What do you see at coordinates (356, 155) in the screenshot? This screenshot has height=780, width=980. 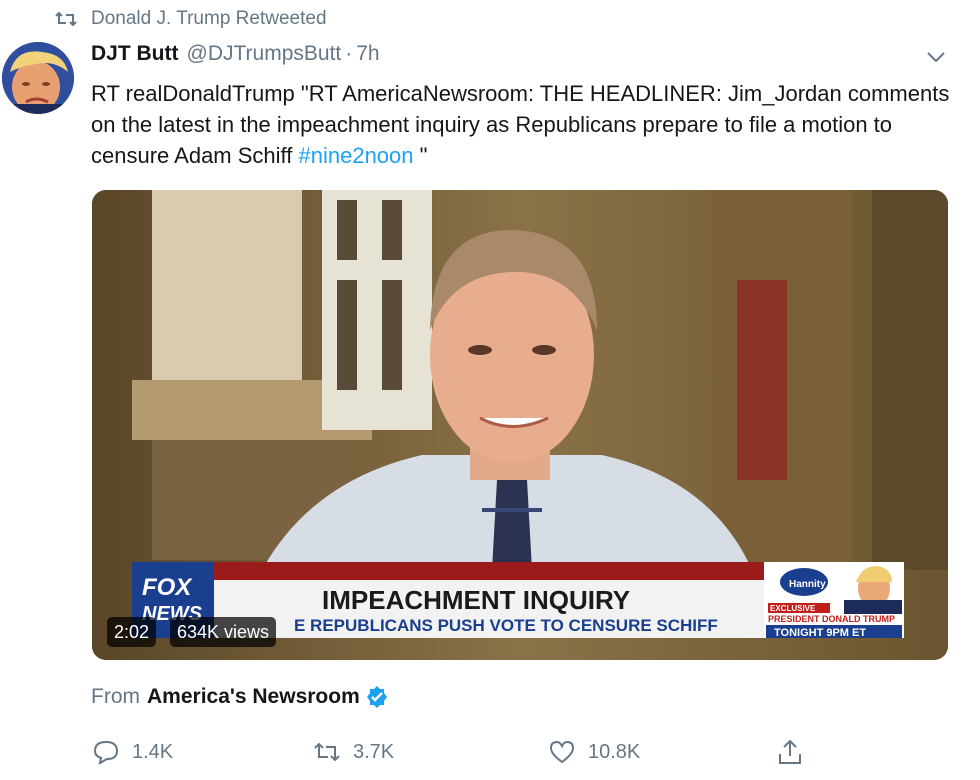 I see `hashtag-link: #nine2noon` at bounding box center [356, 155].